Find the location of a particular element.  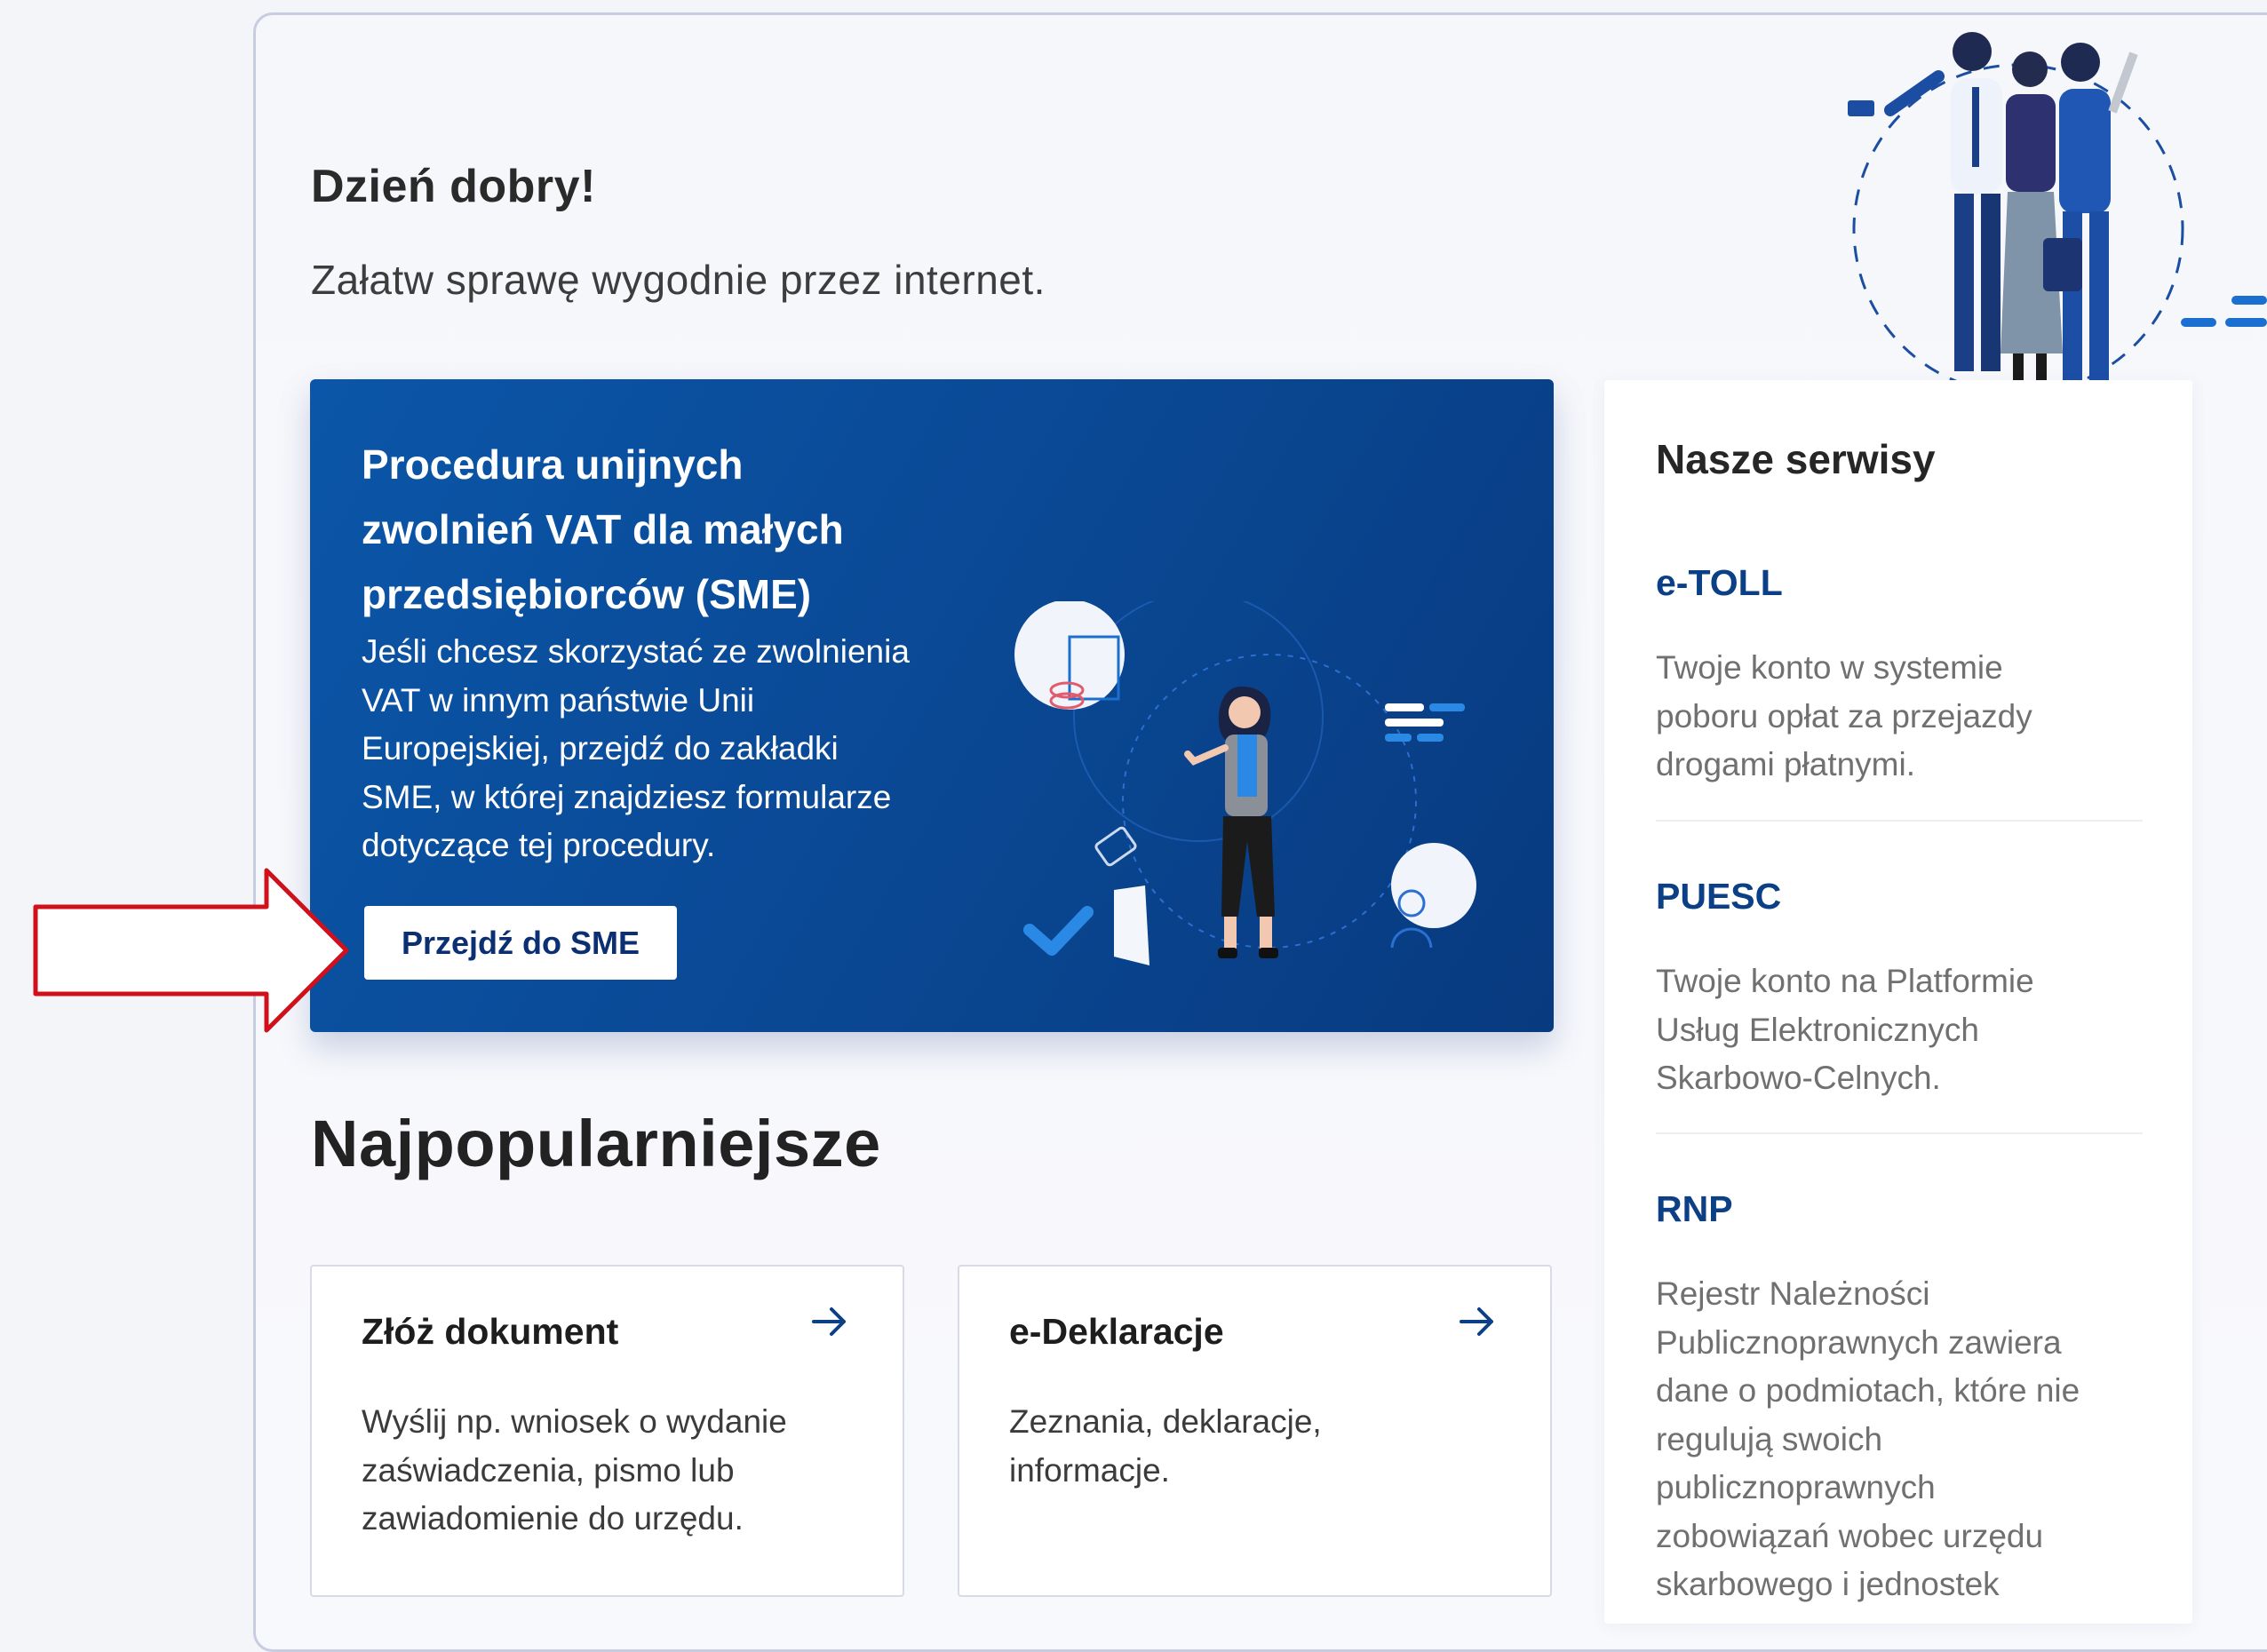

most-popular-heading: Najpopularniejsze is located at coordinates (596, 1143).